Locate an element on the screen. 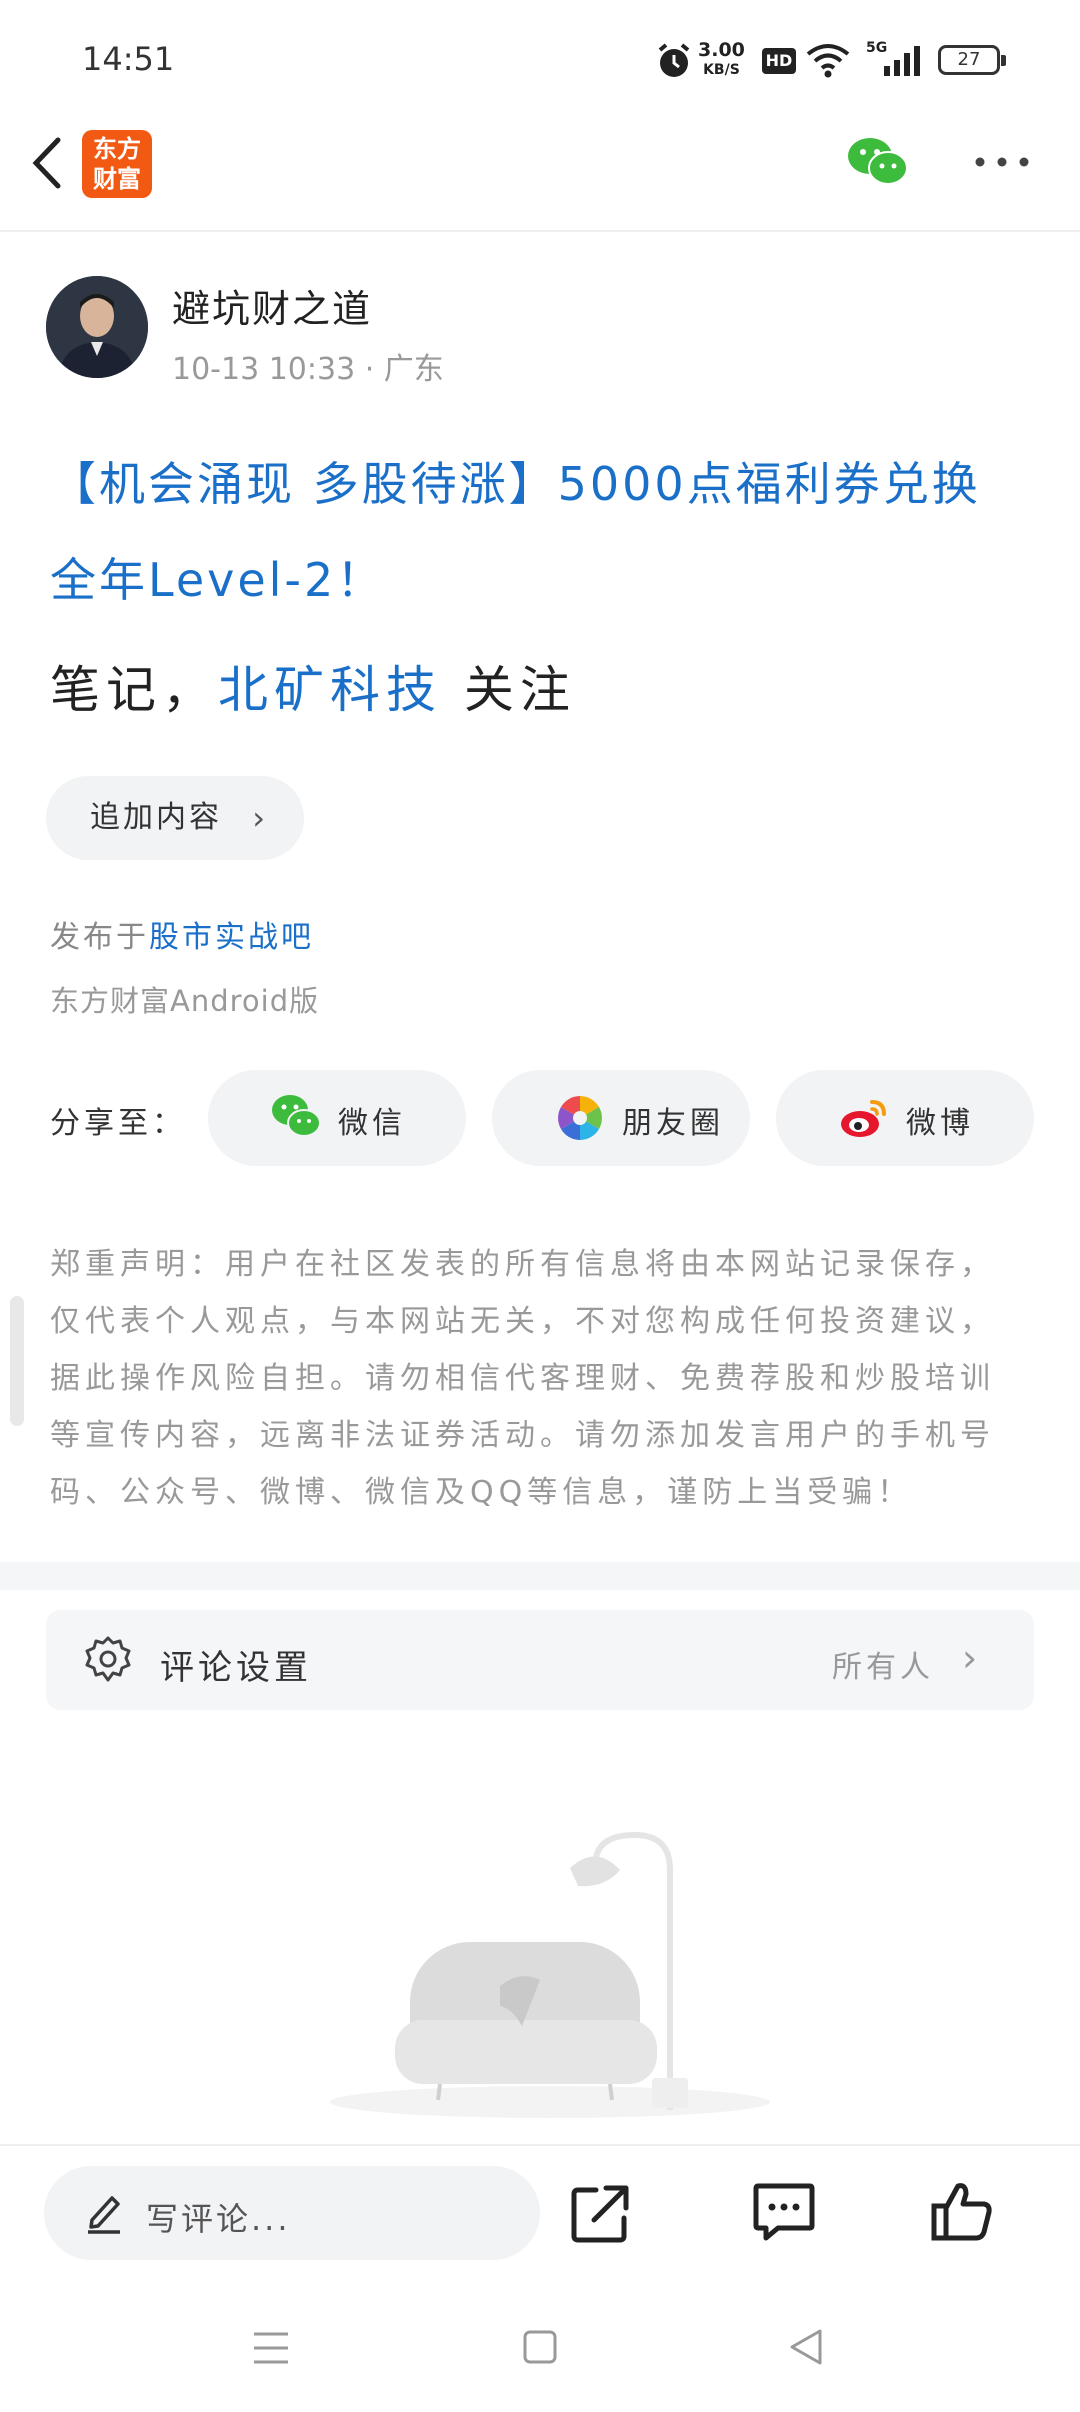 The width and height of the screenshot is (1080, 2412). stock-link: 北矿科技 is located at coordinates (330, 690).